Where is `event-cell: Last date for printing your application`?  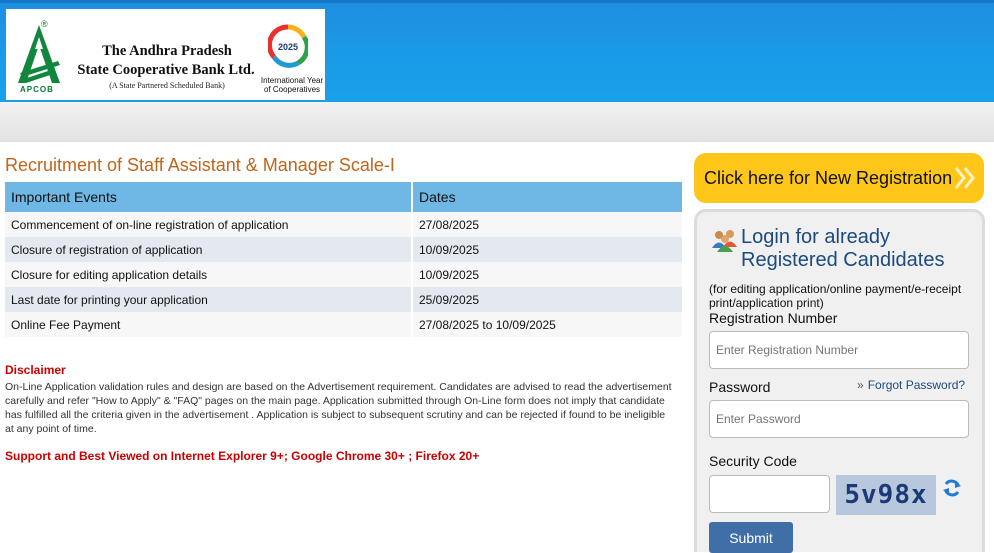 event-cell: Last date for printing your application is located at coordinates (209, 299).